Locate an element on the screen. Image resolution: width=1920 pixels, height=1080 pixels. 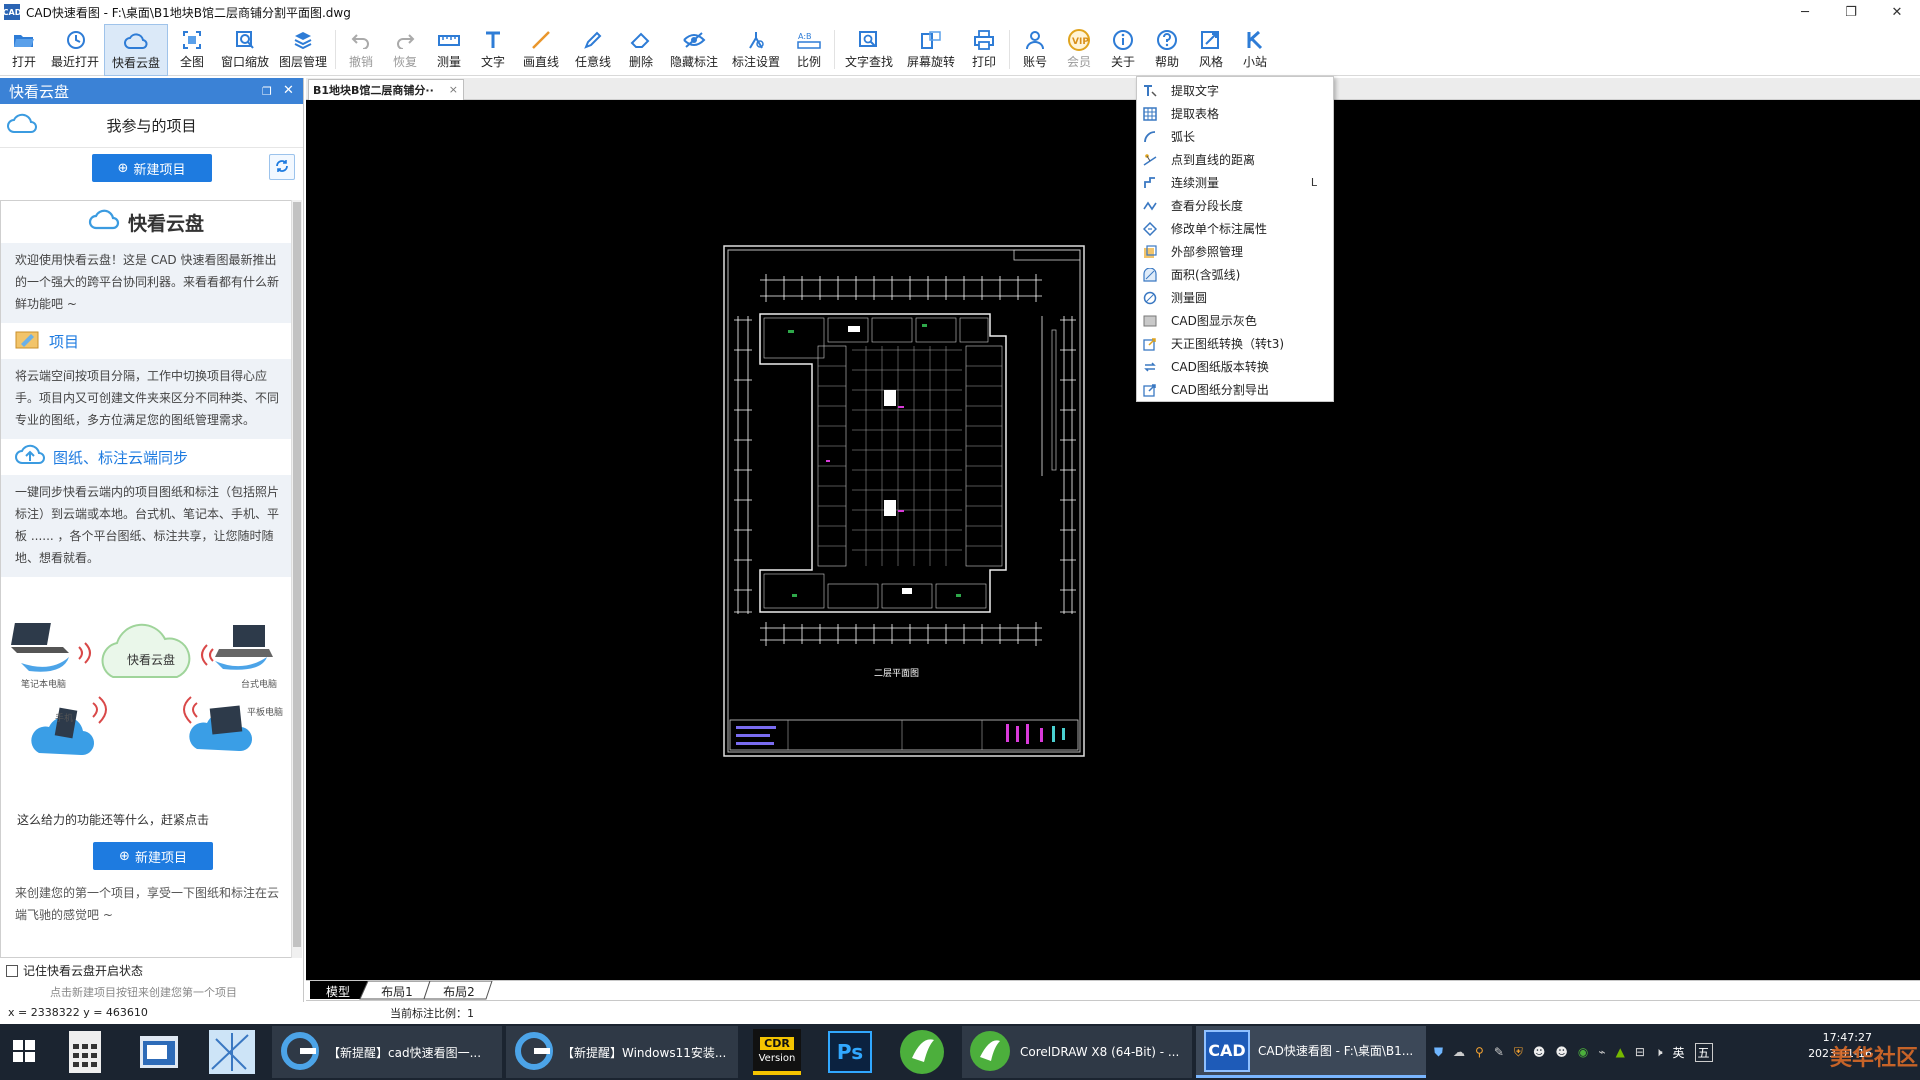
panel-scrollbar is located at coordinates (296, 579).